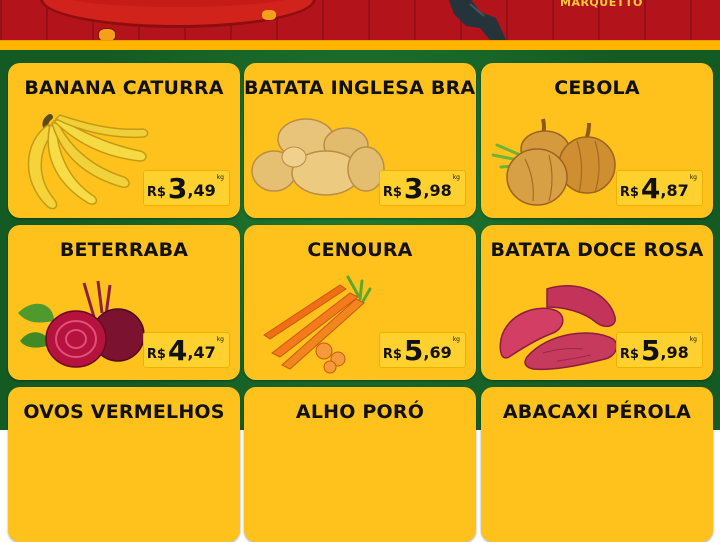 The image size is (720, 542). What do you see at coordinates (553, 162) in the screenshot?
I see `onions-image` at bounding box center [553, 162].